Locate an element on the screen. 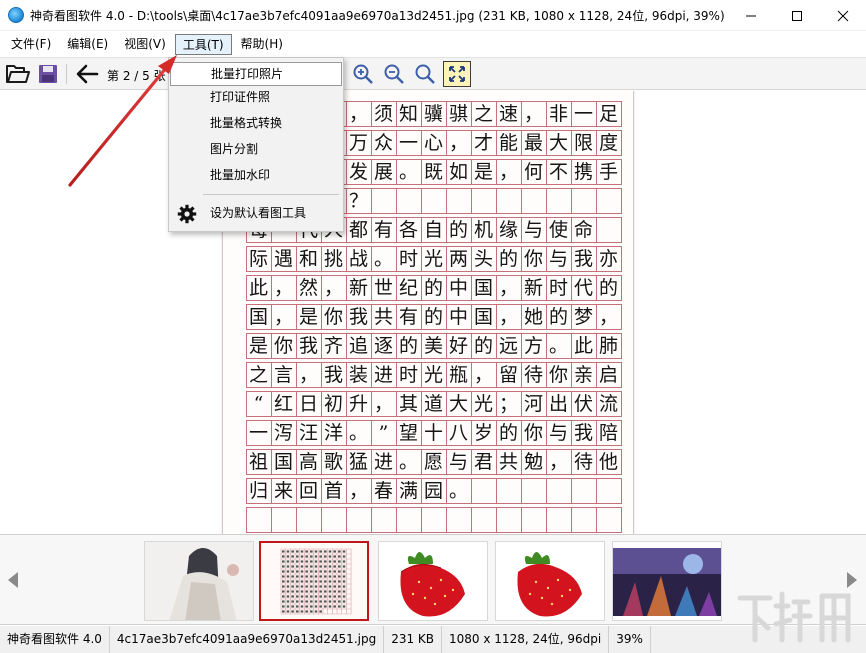 Image resolution: width=866 pixels, height=653 pixels. grid-cell: 泻 is located at coordinates (283, 433).